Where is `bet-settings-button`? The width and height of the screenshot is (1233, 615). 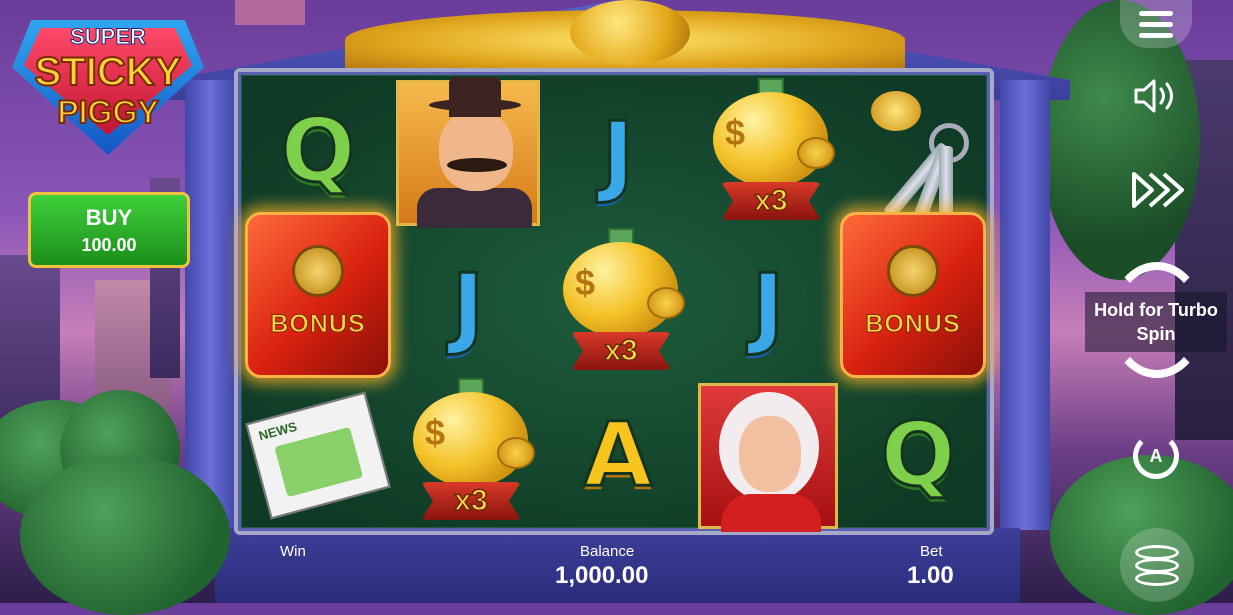
bet-settings-button is located at coordinates (1157, 565).